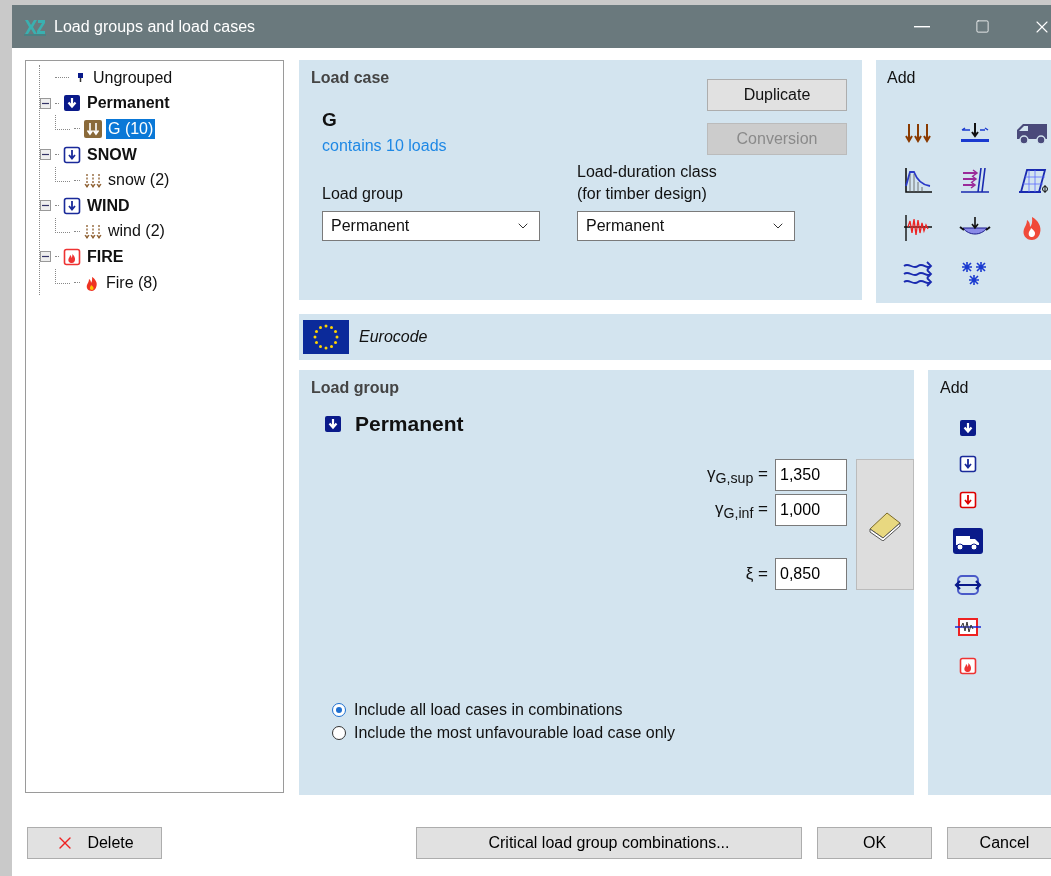  Describe the element at coordinates (108, 205) in the screenshot. I see `tree-item: WIND` at that location.